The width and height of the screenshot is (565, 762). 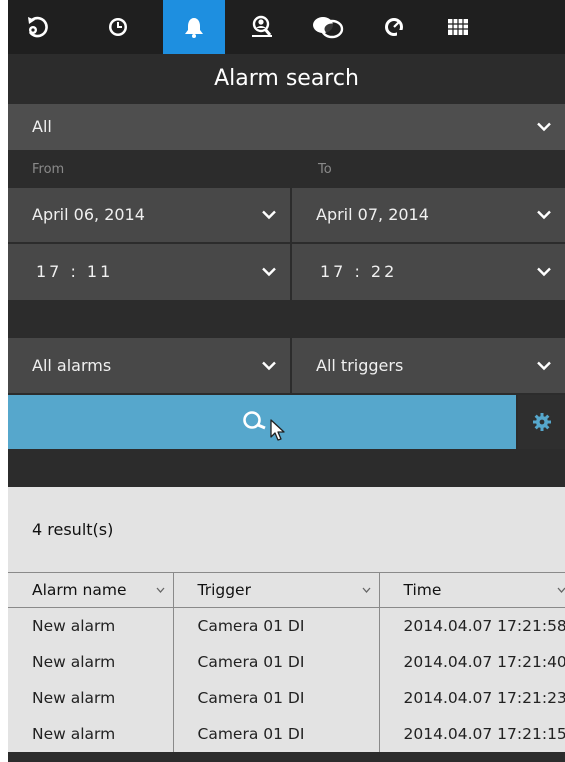 What do you see at coordinates (472, 590) in the screenshot?
I see `column-header-time: Time` at bounding box center [472, 590].